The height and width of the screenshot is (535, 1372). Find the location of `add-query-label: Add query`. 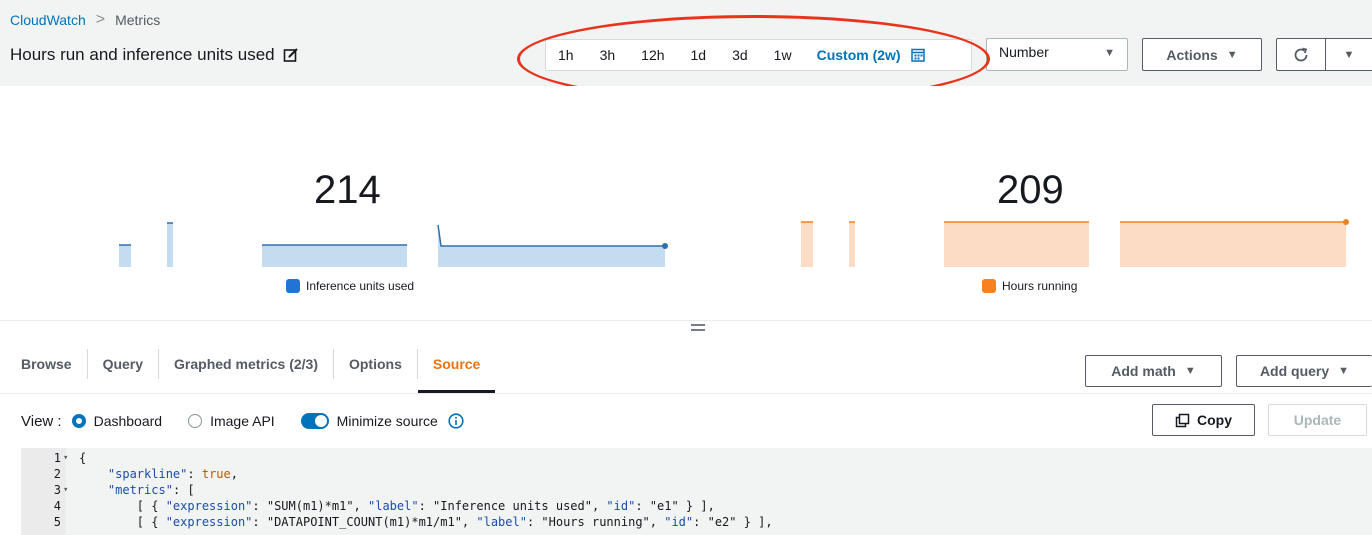

add-query-label: Add query is located at coordinates (1294, 371).